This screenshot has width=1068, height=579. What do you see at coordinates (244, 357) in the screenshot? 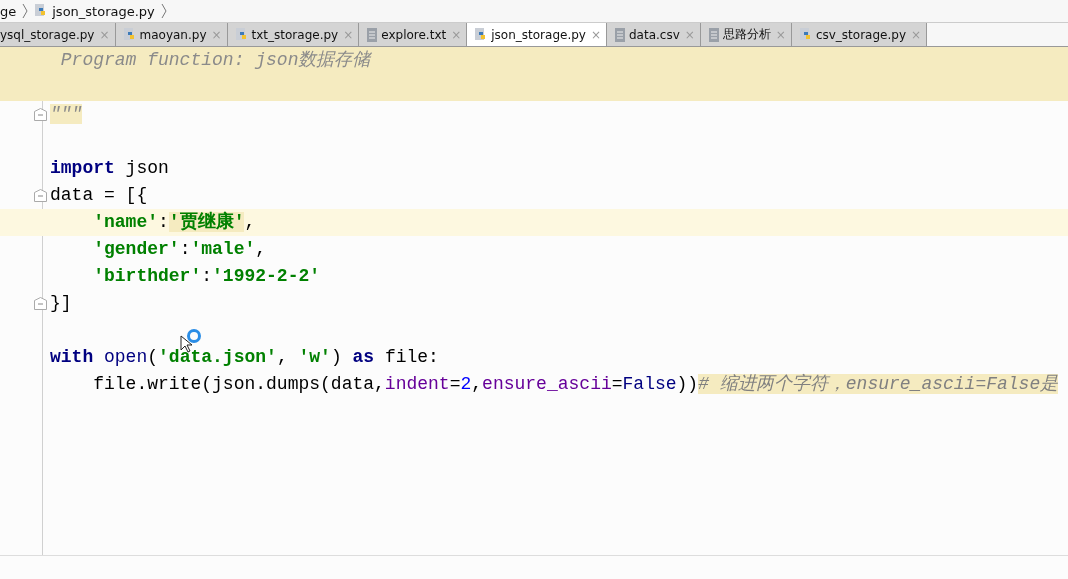
I see `code-line: with open('data.json', 'w') as file:` at bounding box center [244, 357].